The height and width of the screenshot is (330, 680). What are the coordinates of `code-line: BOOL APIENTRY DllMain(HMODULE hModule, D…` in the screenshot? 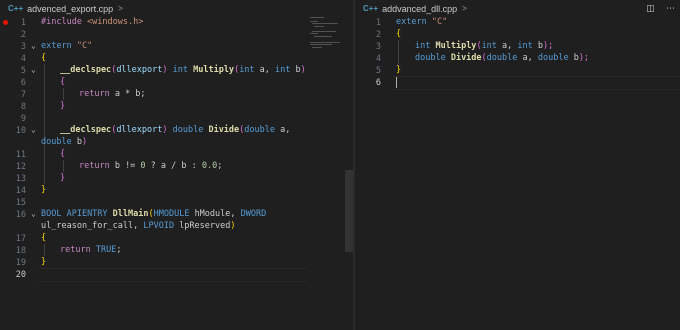 It's located at (154, 214).